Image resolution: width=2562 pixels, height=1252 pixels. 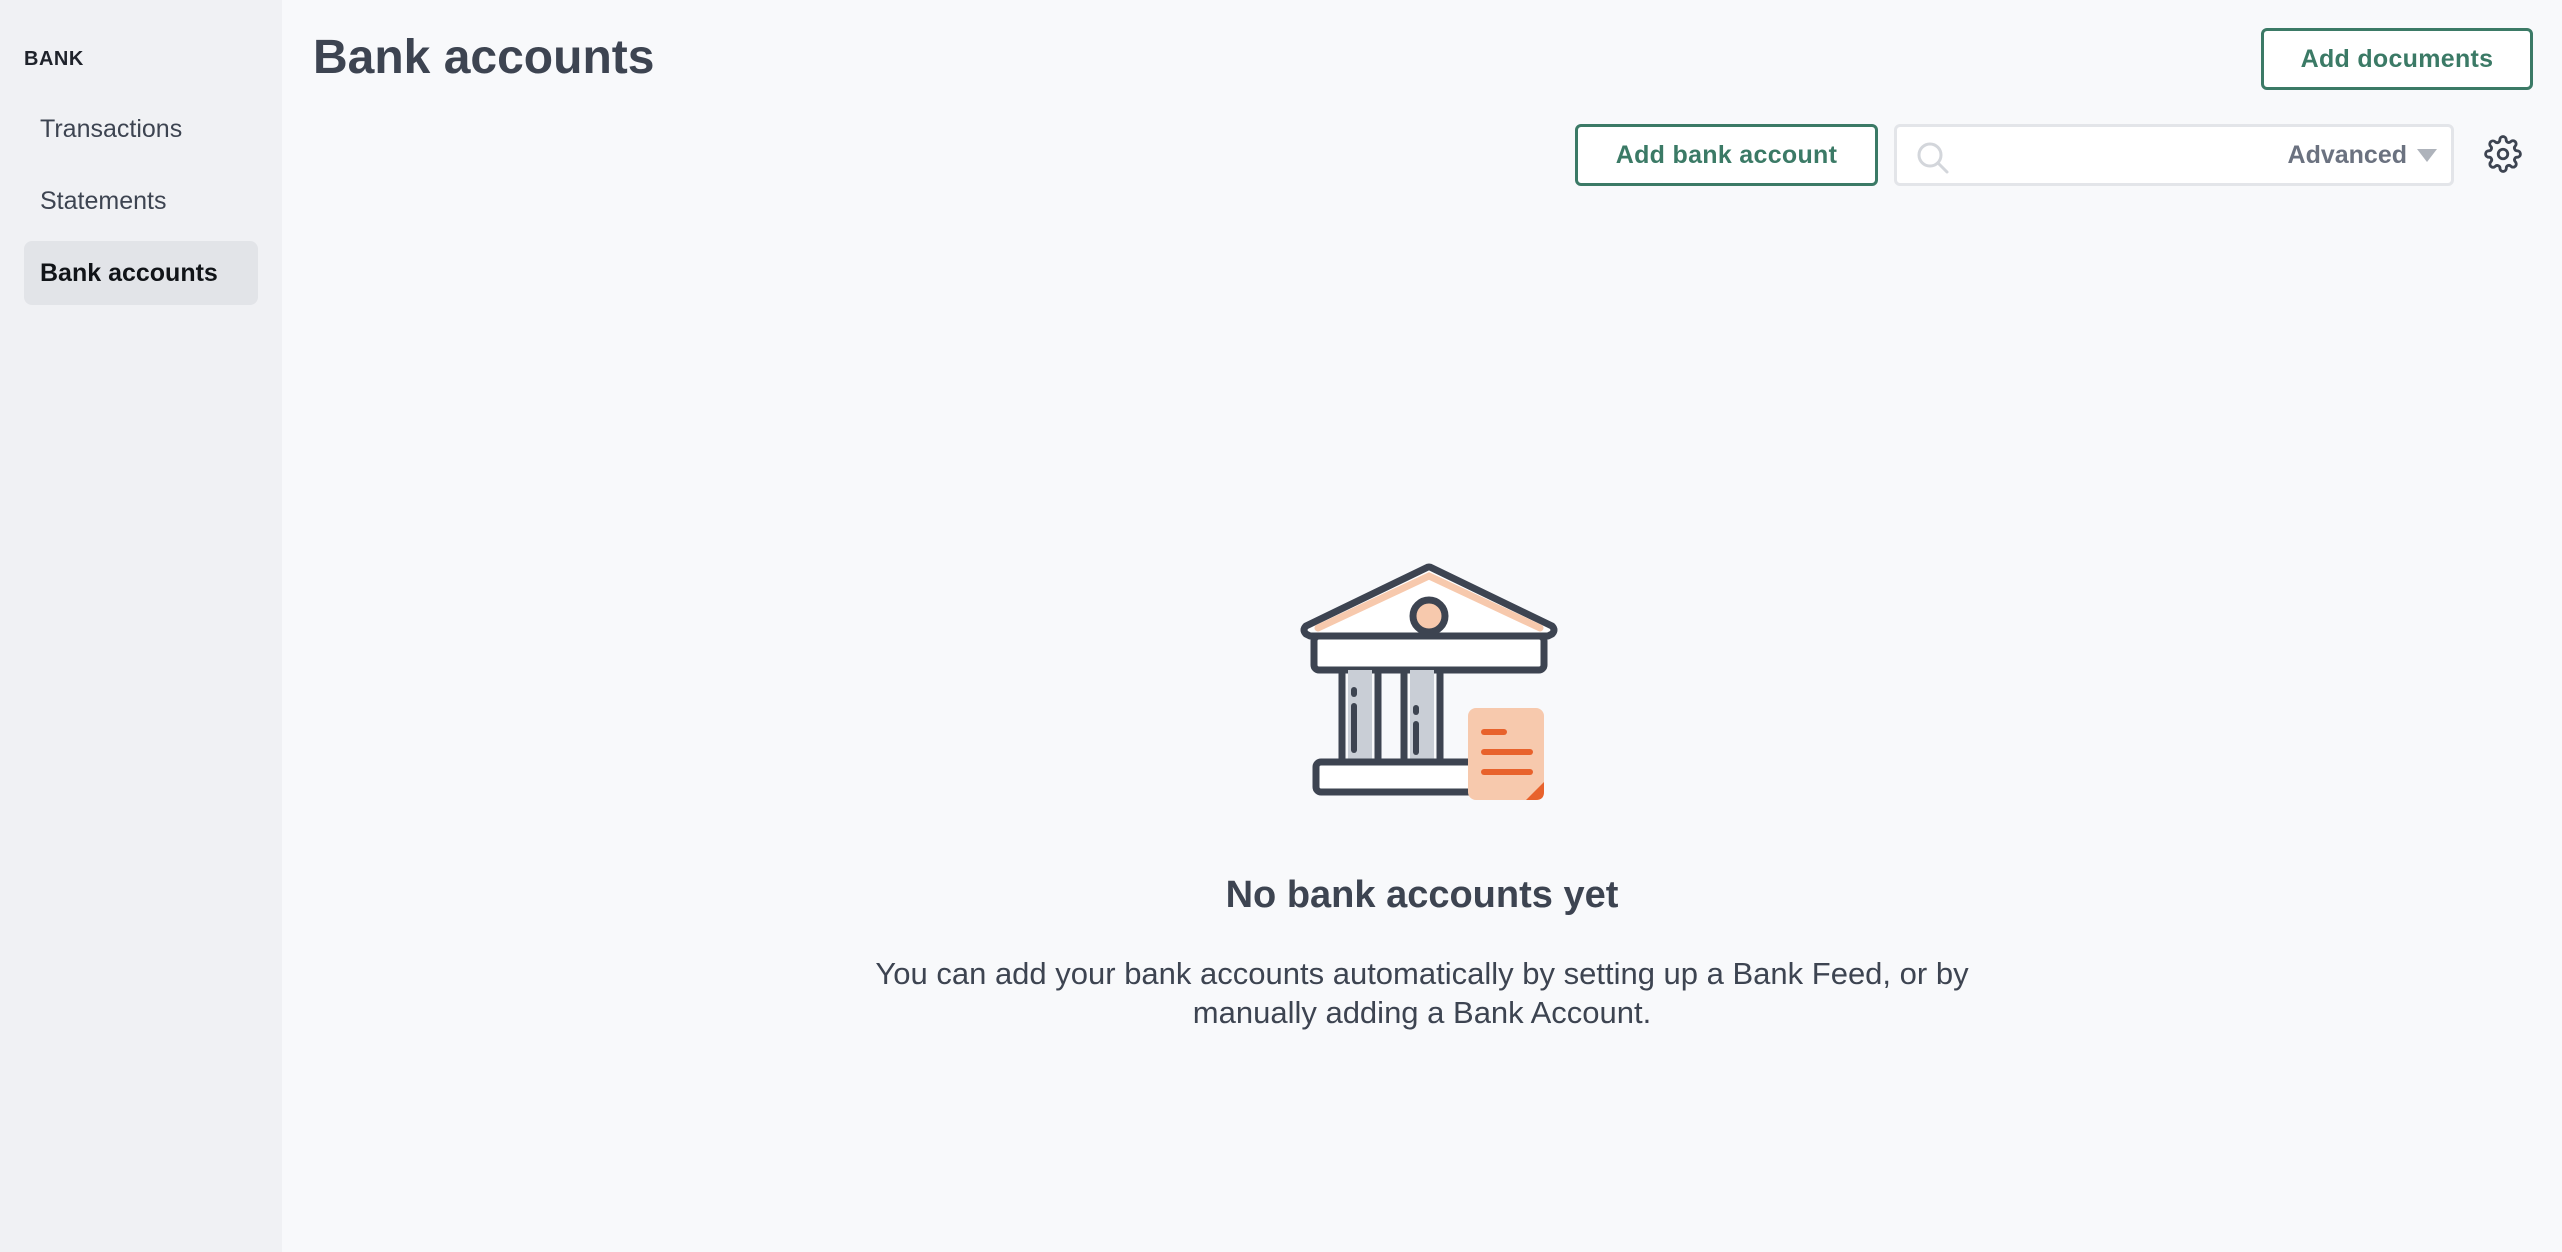 What do you see at coordinates (2109, 155) in the screenshot?
I see `search-input` at bounding box center [2109, 155].